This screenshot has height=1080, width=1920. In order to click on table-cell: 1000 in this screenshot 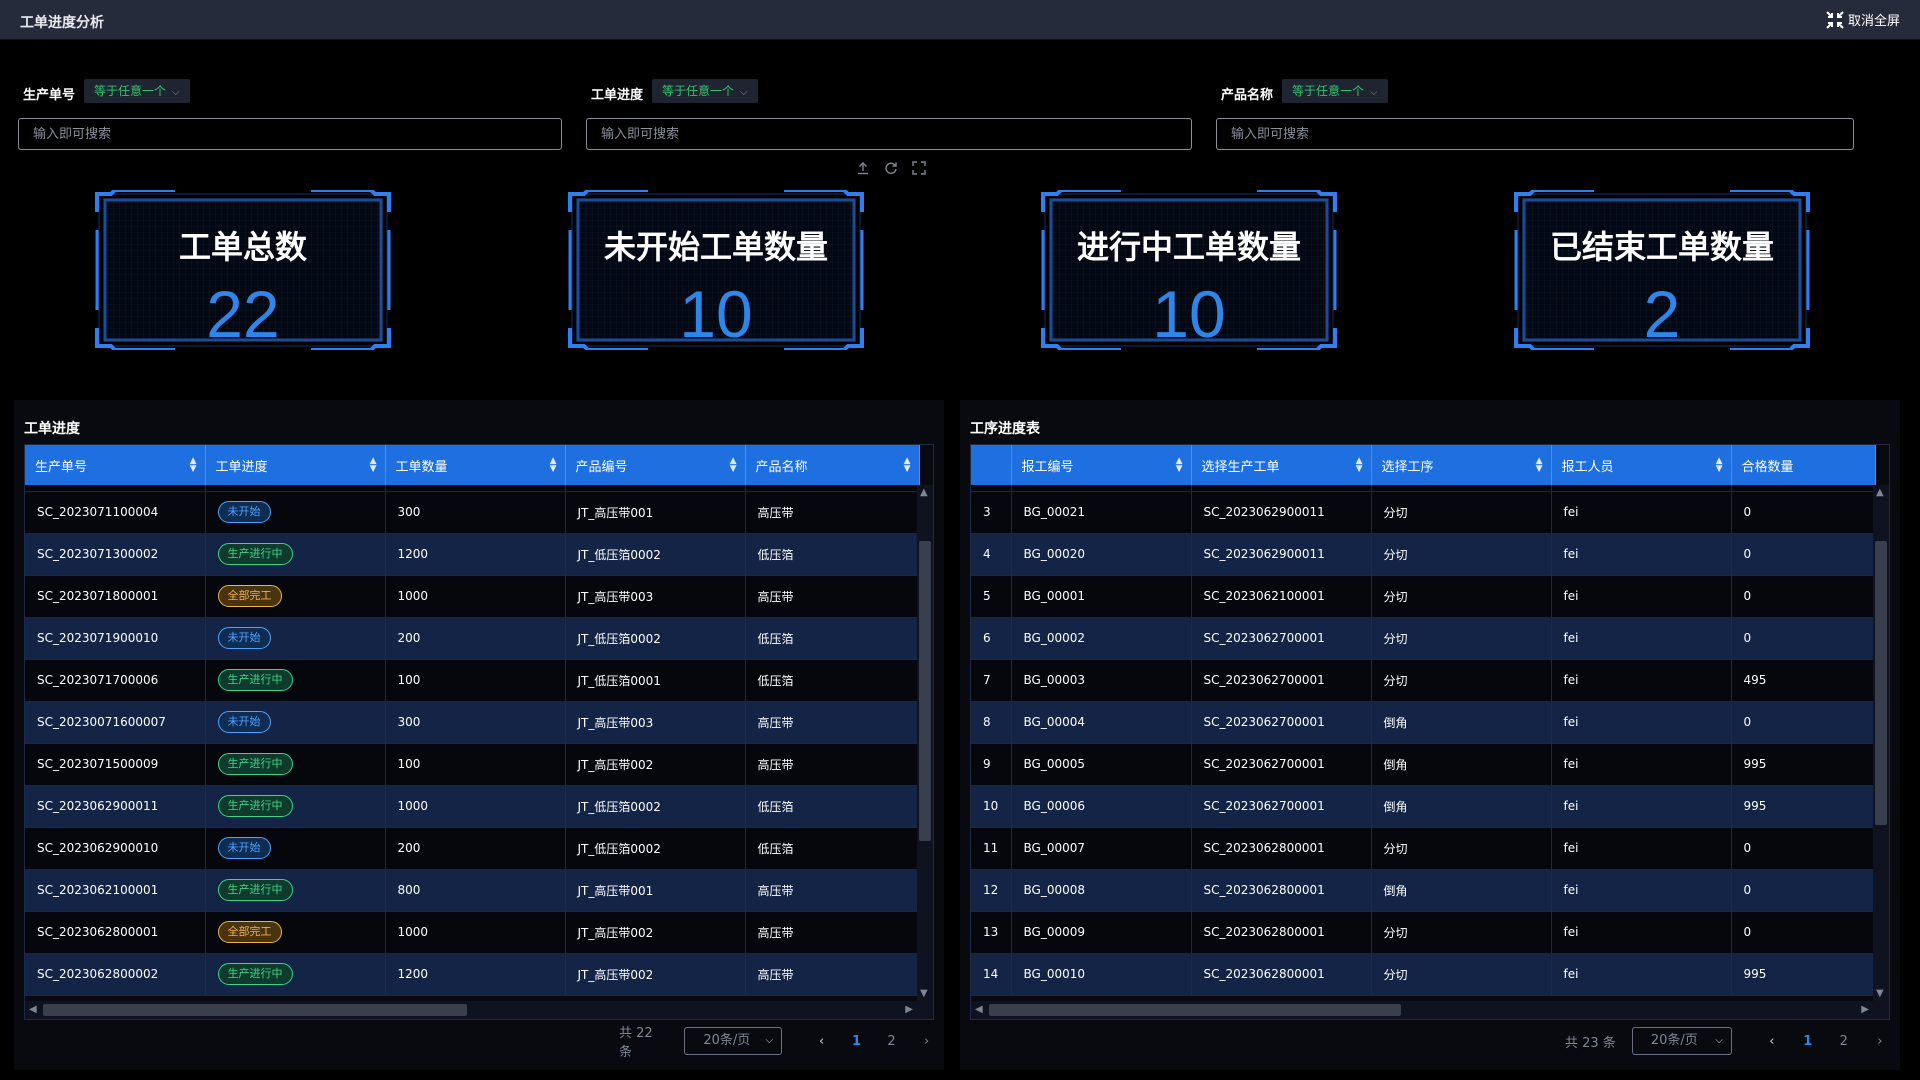, I will do `click(475, 932)`.